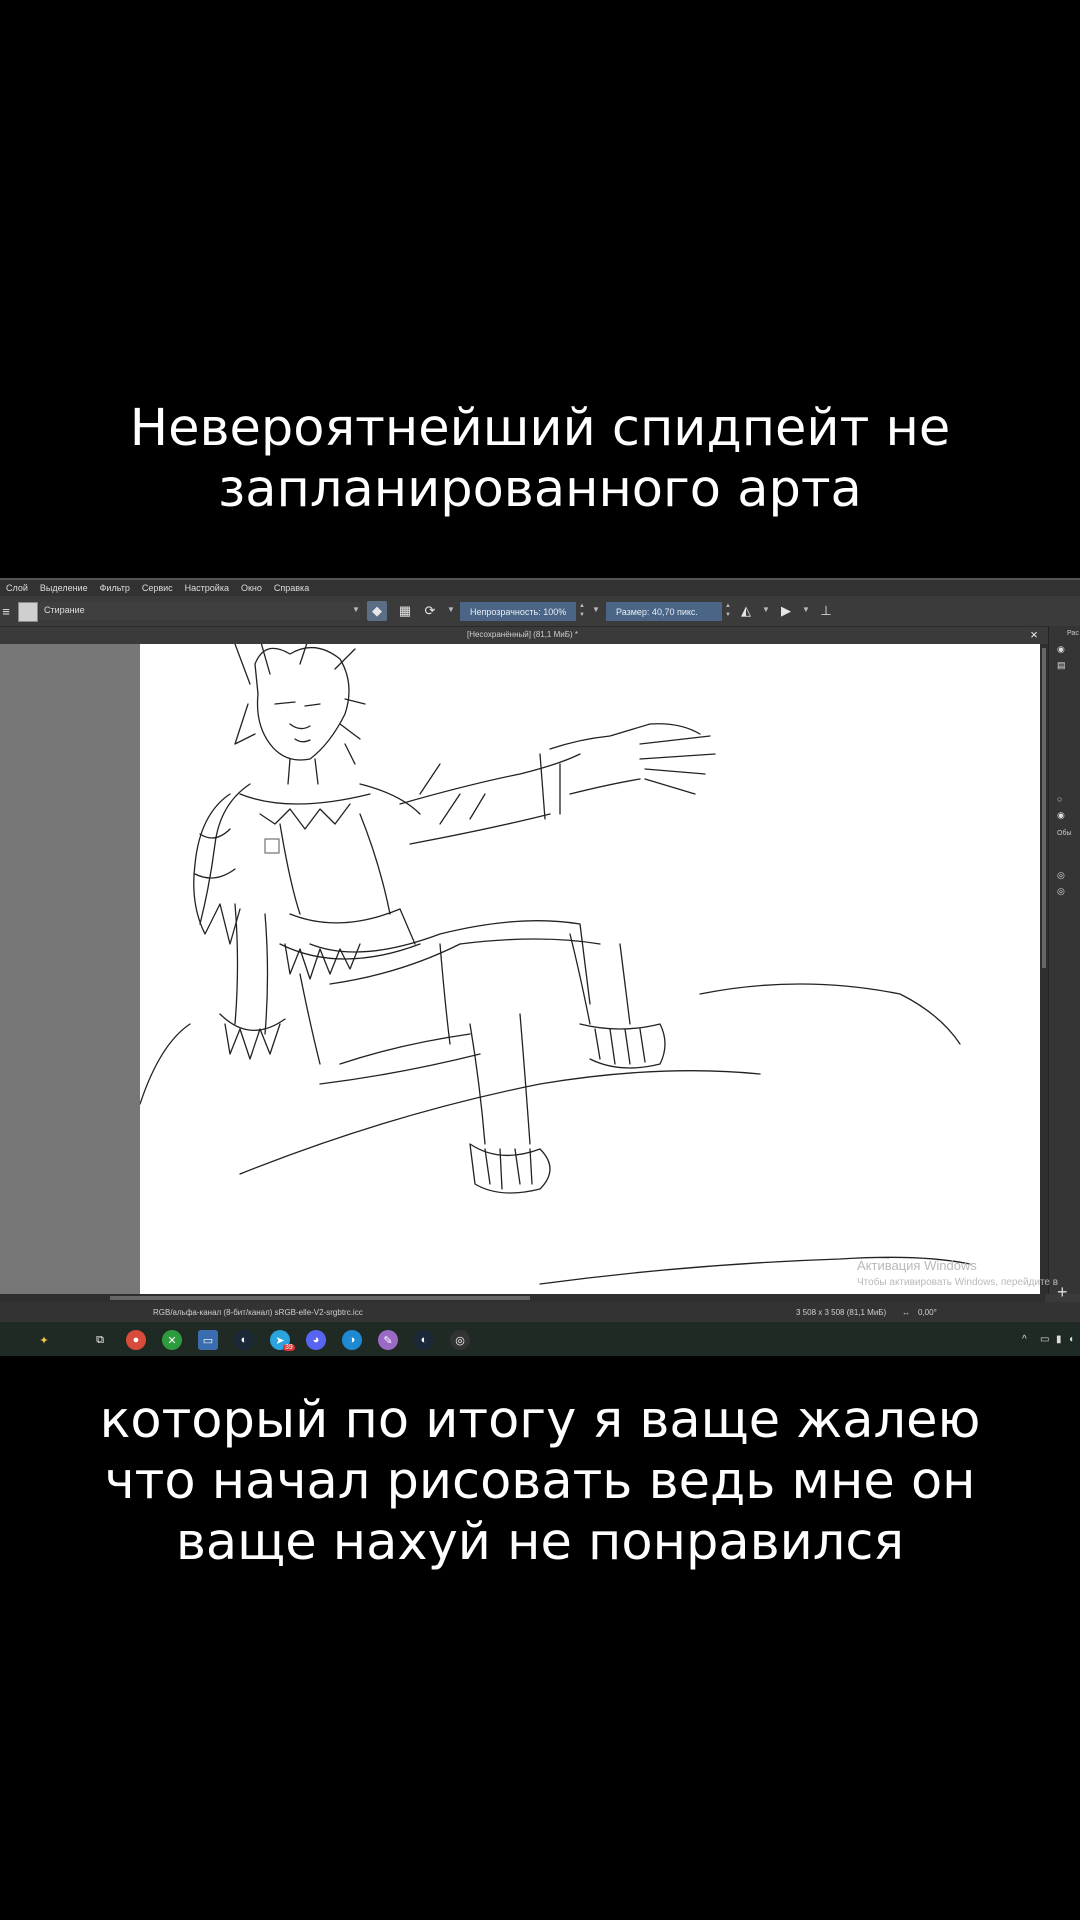 This screenshot has width=1080, height=1920. What do you see at coordinates (28, 612) in the screenshot?
I see `brush-preset-thumbnail` at bounding box center [28, 612].